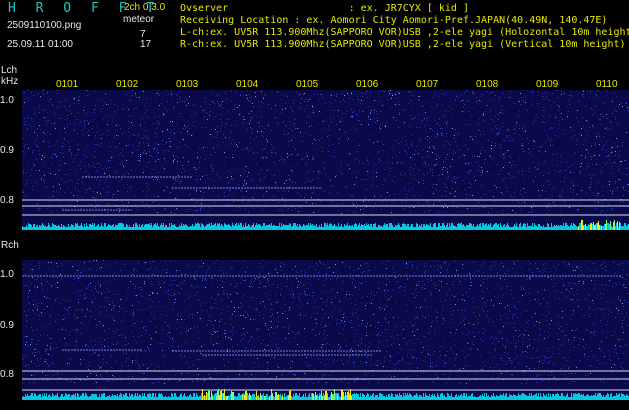 The image size is (629, 410). I want to click on lch-freq-tick: 1.0, so click(7, 100).